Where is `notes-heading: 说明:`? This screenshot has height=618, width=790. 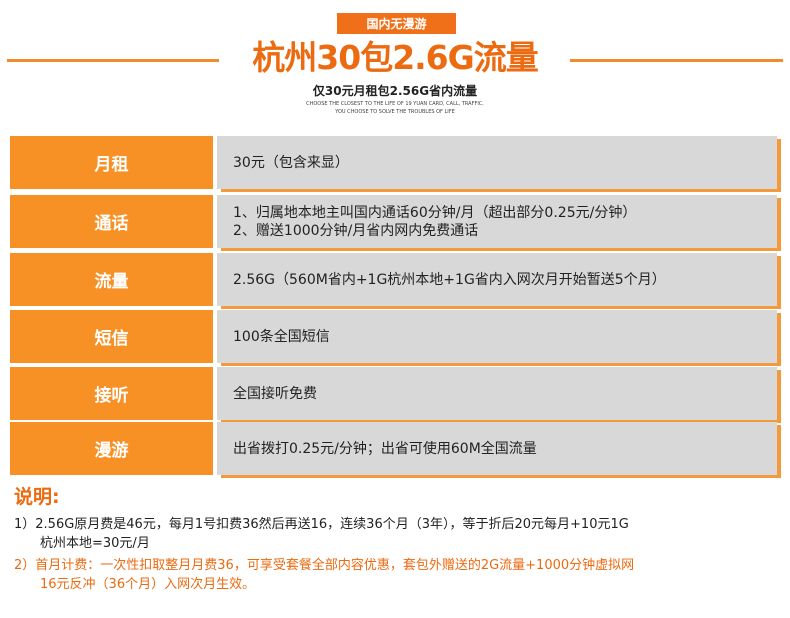 notes-heading: 说明: is located at coordinates (37, 497).